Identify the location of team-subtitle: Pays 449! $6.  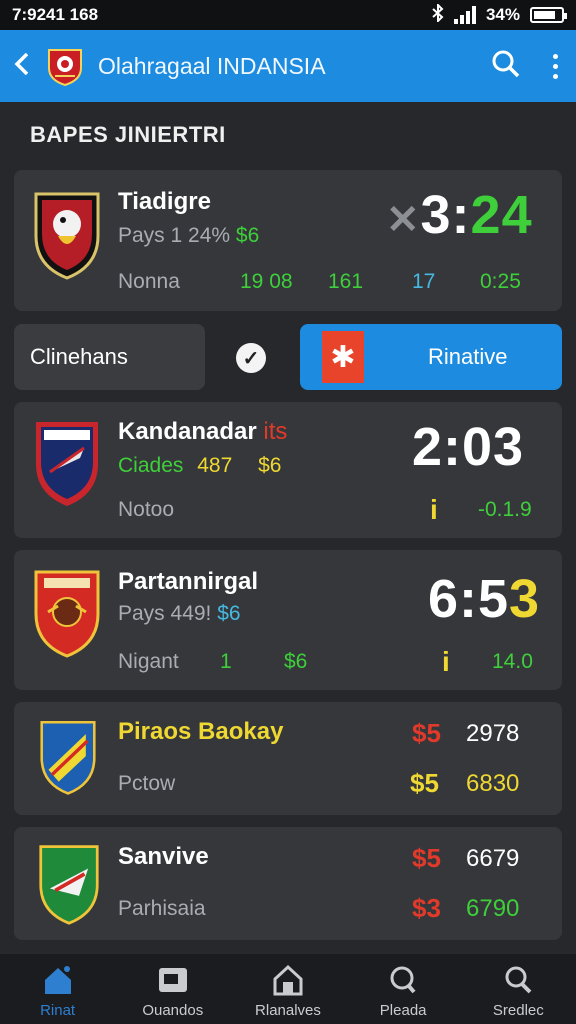
(179, 613).